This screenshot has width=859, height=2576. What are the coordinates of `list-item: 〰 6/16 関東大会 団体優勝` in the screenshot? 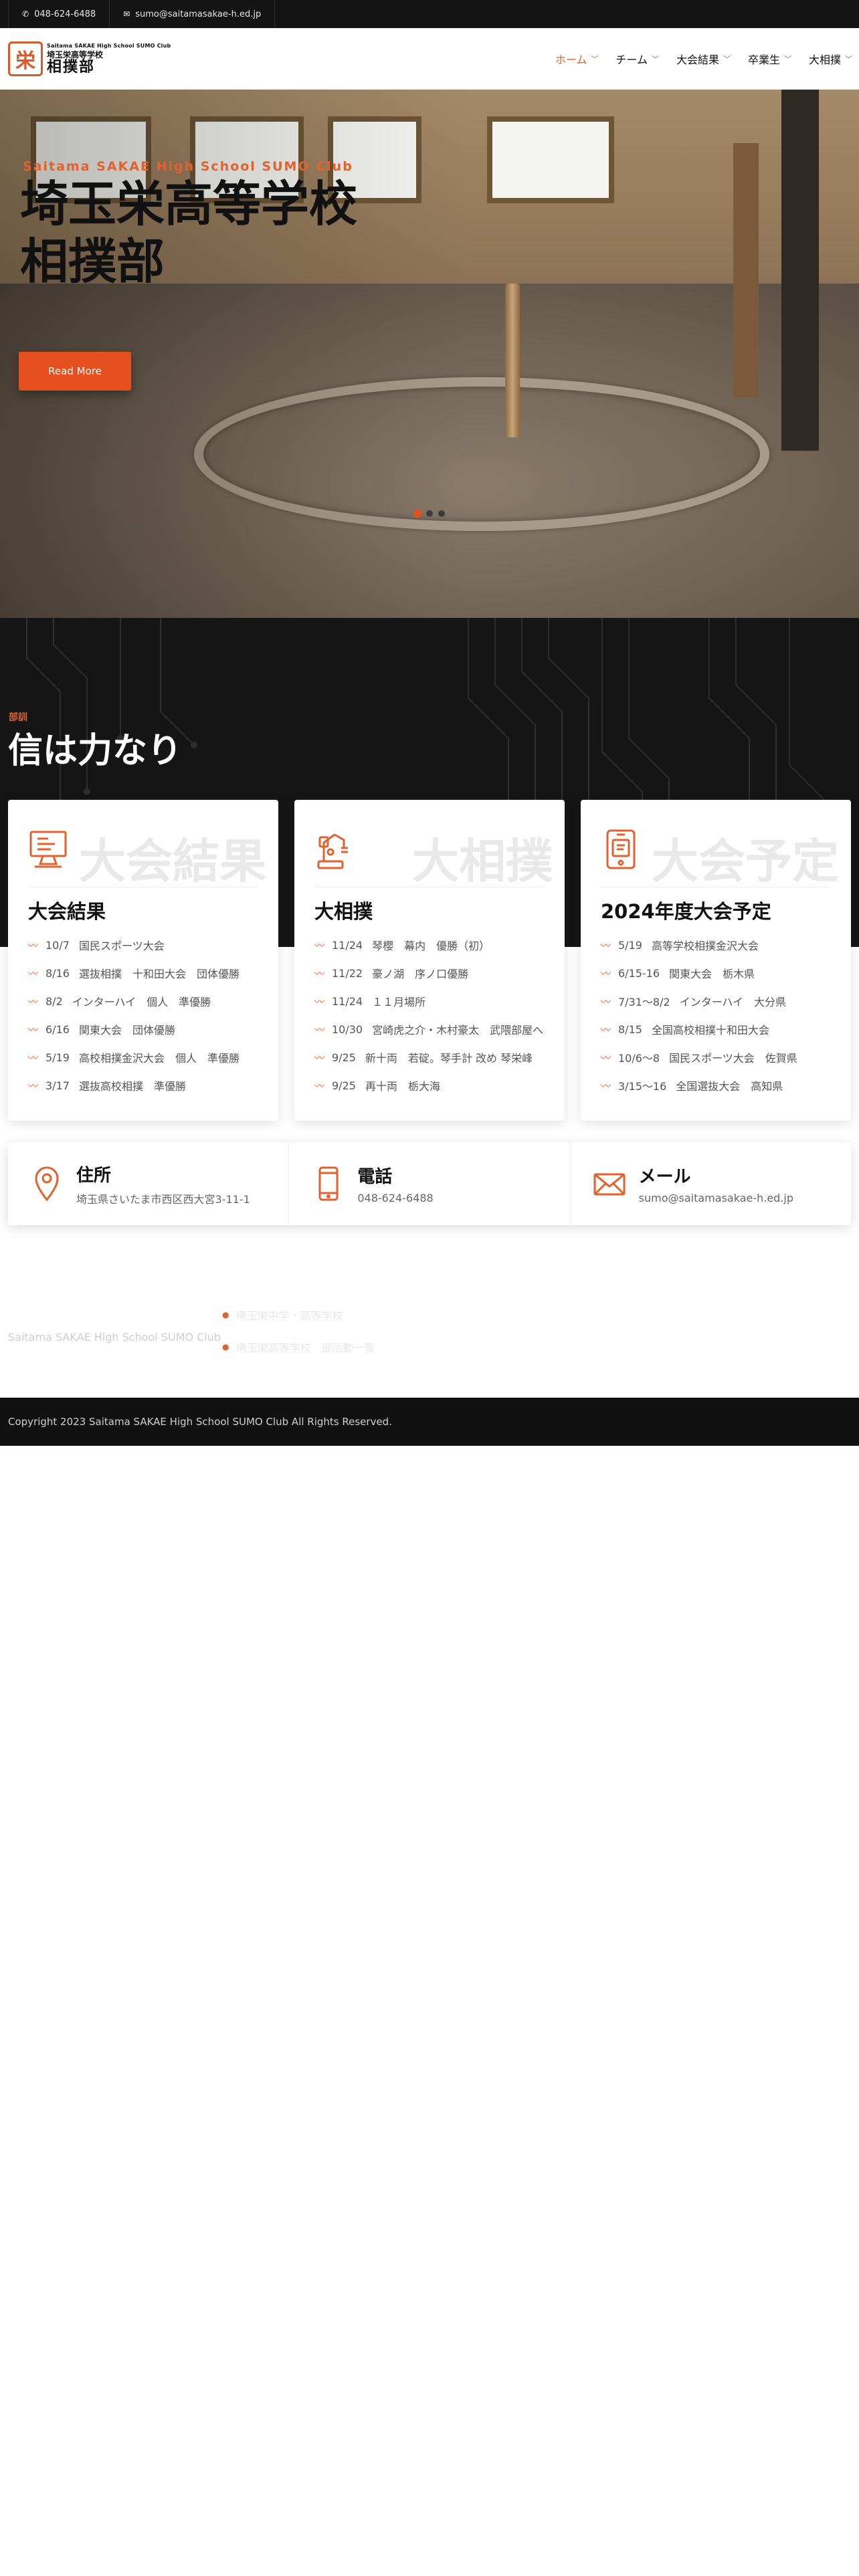 It's located at (134, 1029).